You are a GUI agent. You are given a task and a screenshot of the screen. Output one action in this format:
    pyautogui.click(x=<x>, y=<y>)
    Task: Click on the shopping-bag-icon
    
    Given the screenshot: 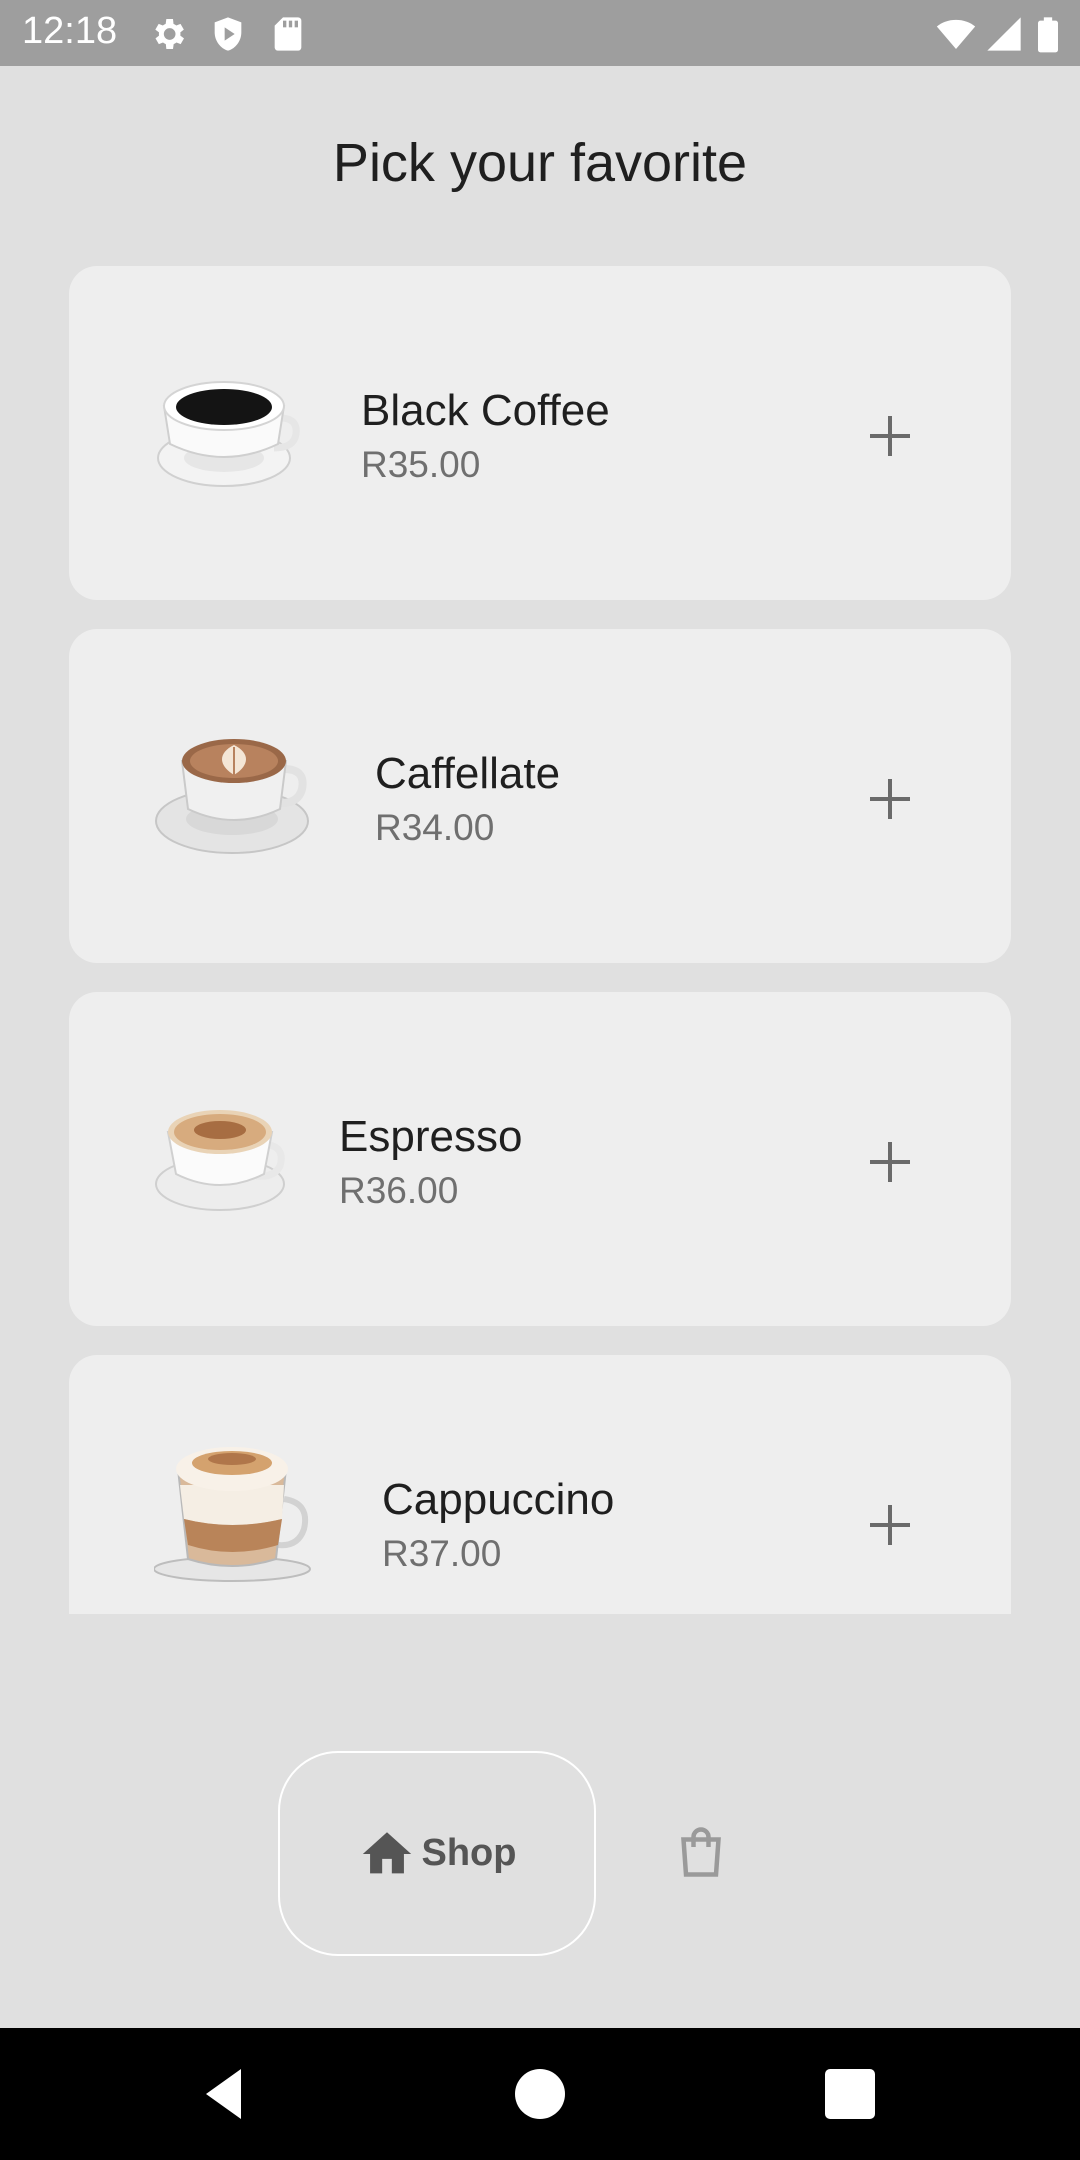 What is the action you would take?
    pyautogui.click(x=701, y=1852)
    